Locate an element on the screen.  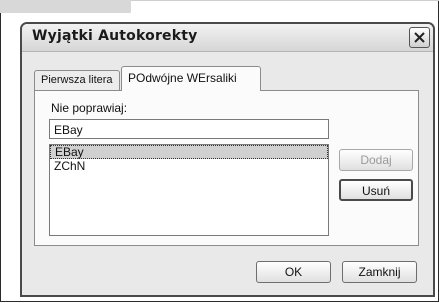
close-dialog-button: Zamknij is located at coordinates (379, 272).